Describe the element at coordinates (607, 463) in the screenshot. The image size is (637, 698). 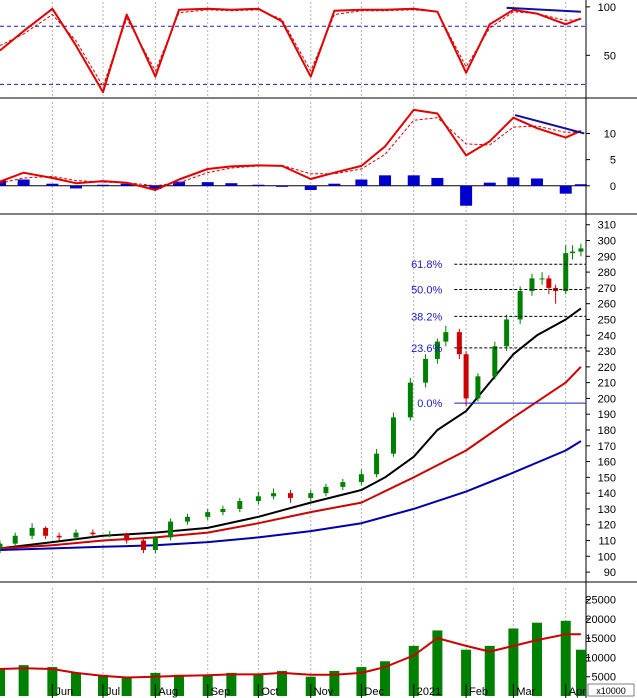
I see `y-tick-label: 160` at that location.